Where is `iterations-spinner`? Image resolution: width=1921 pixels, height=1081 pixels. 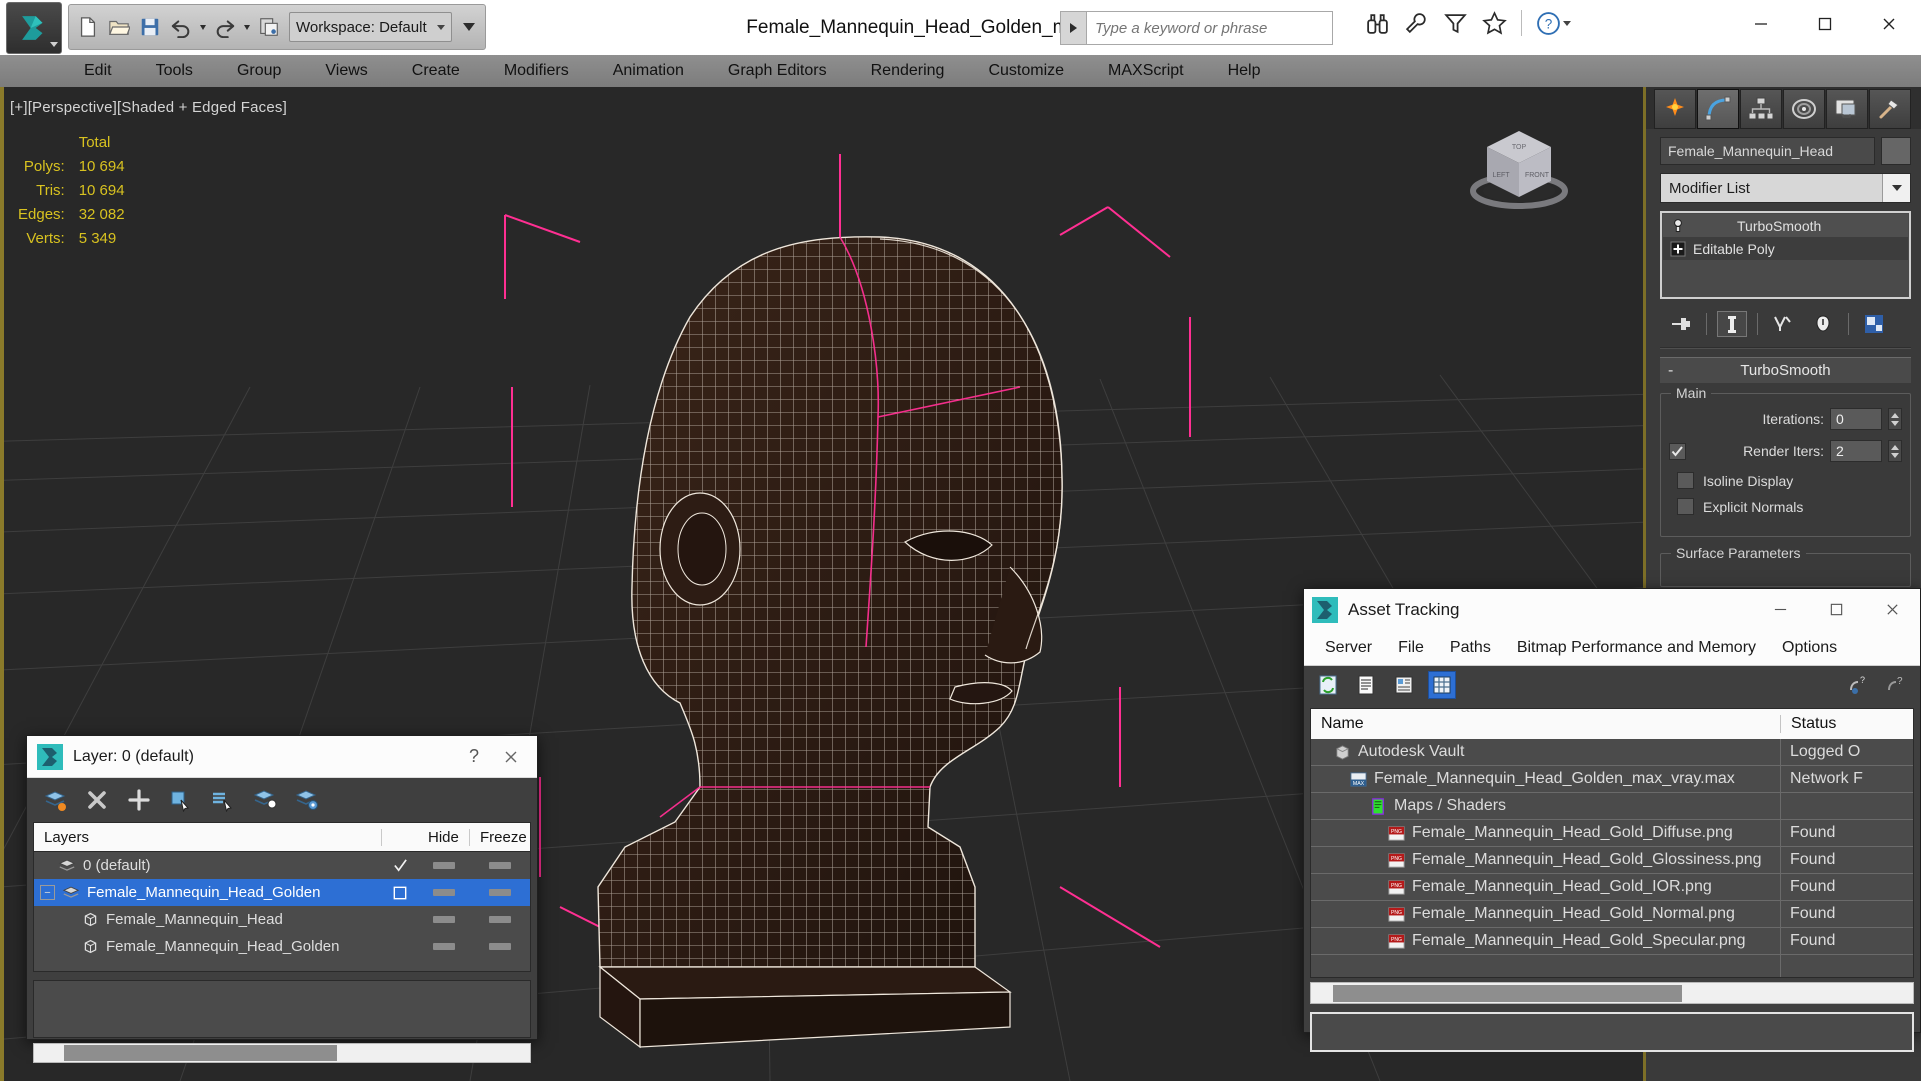
iterations-spinner is located at coordinates (1895, 419).